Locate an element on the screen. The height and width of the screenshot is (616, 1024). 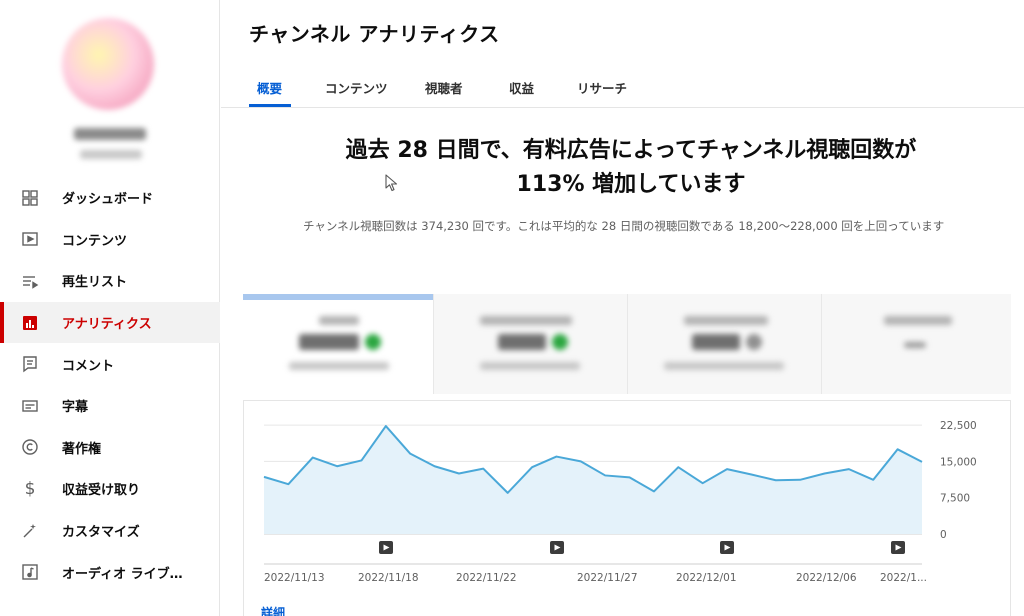
mouse-cursor-icon is located at coordinates (391, 183).